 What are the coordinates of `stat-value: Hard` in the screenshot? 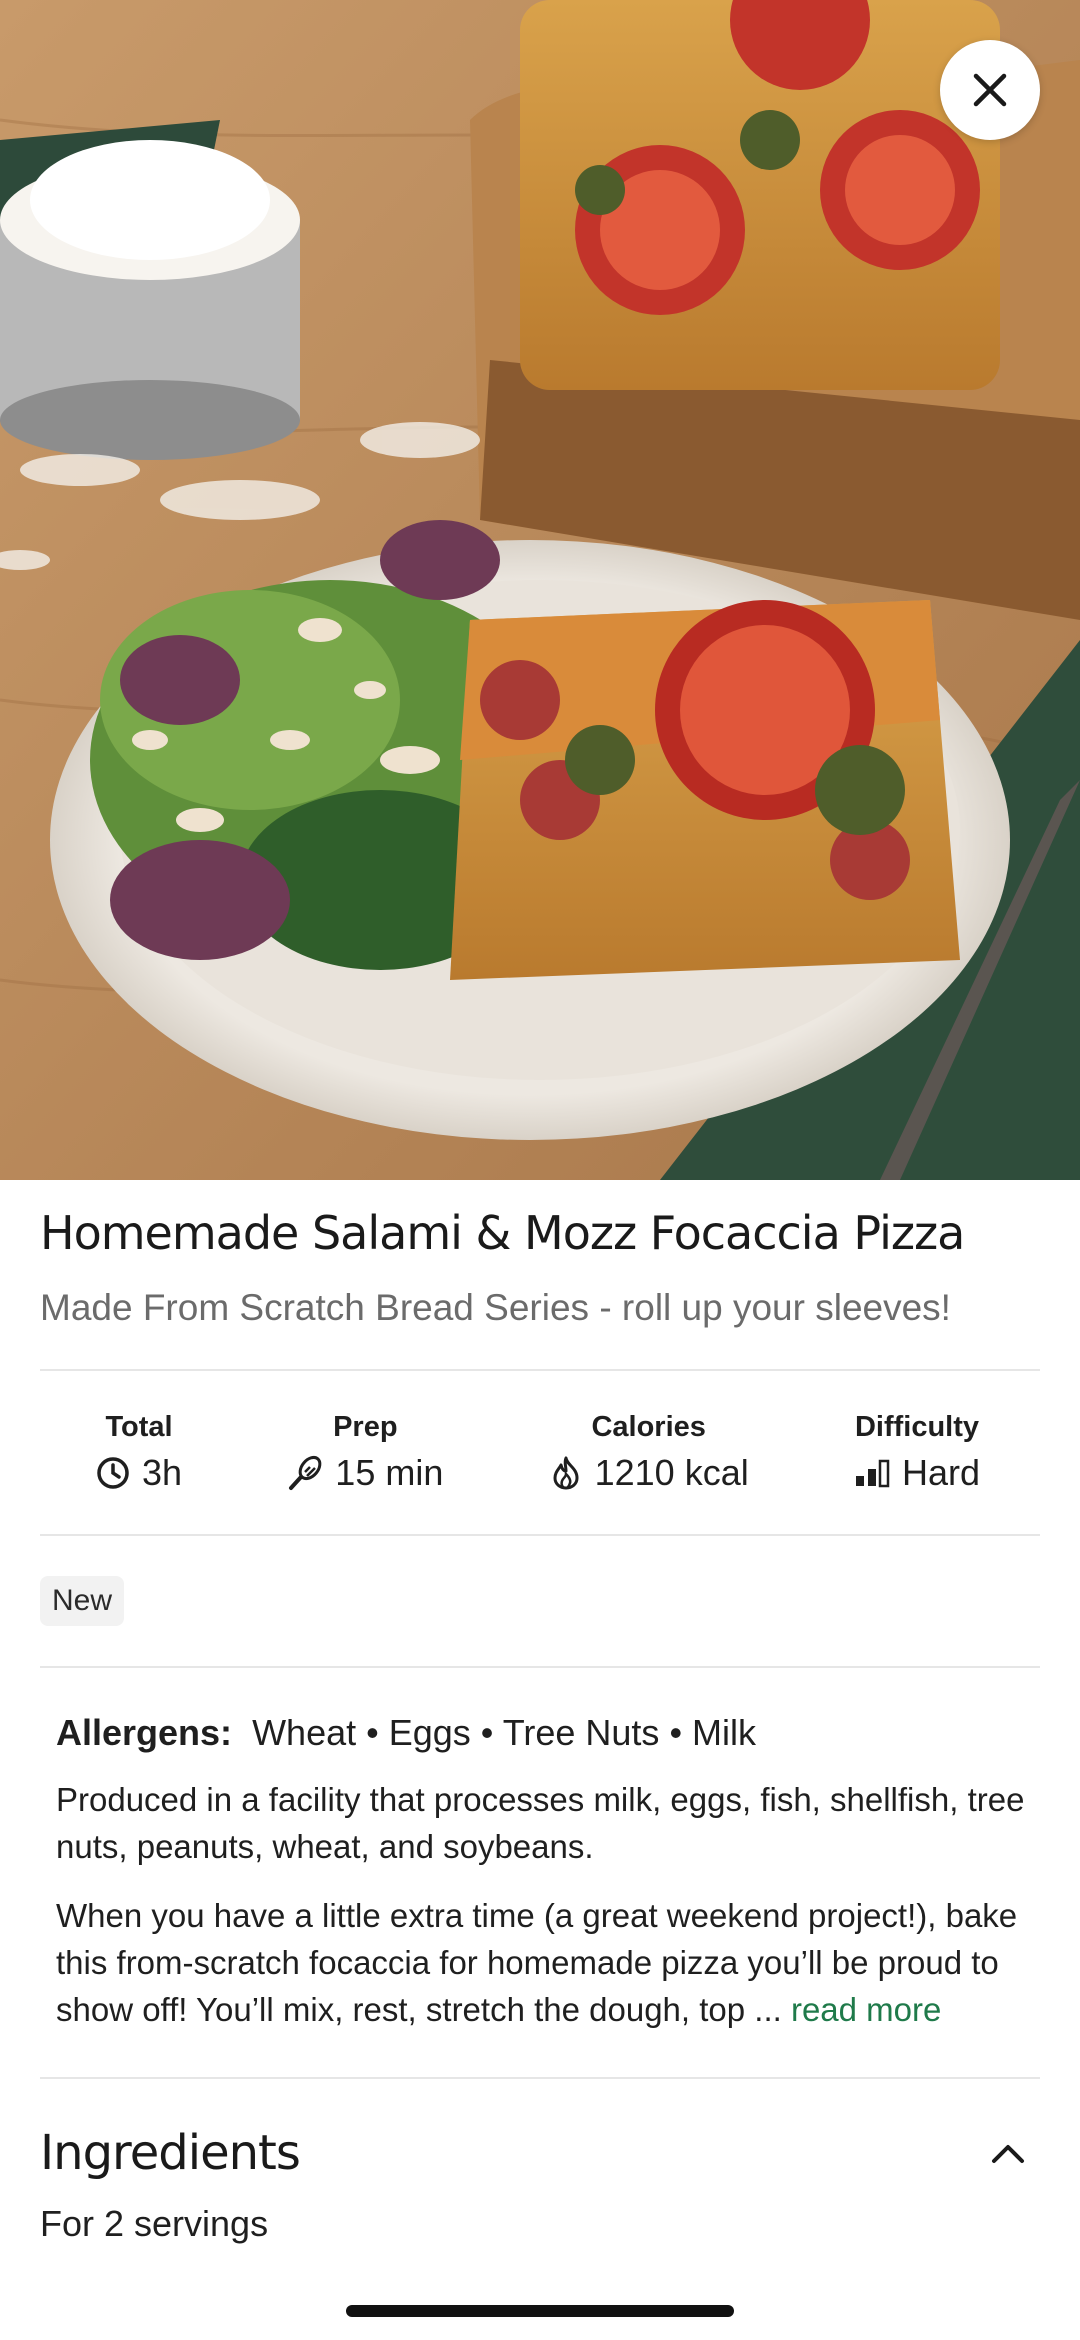 It's located at (940, 1473).